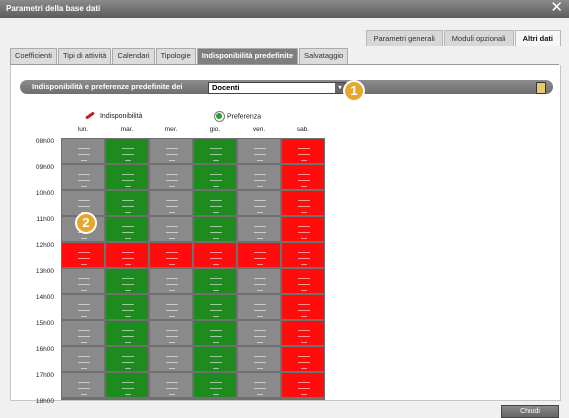 This screenshot has width=569, height=418. I want to click on tab-5: Salvataggio, so click(324, 56).